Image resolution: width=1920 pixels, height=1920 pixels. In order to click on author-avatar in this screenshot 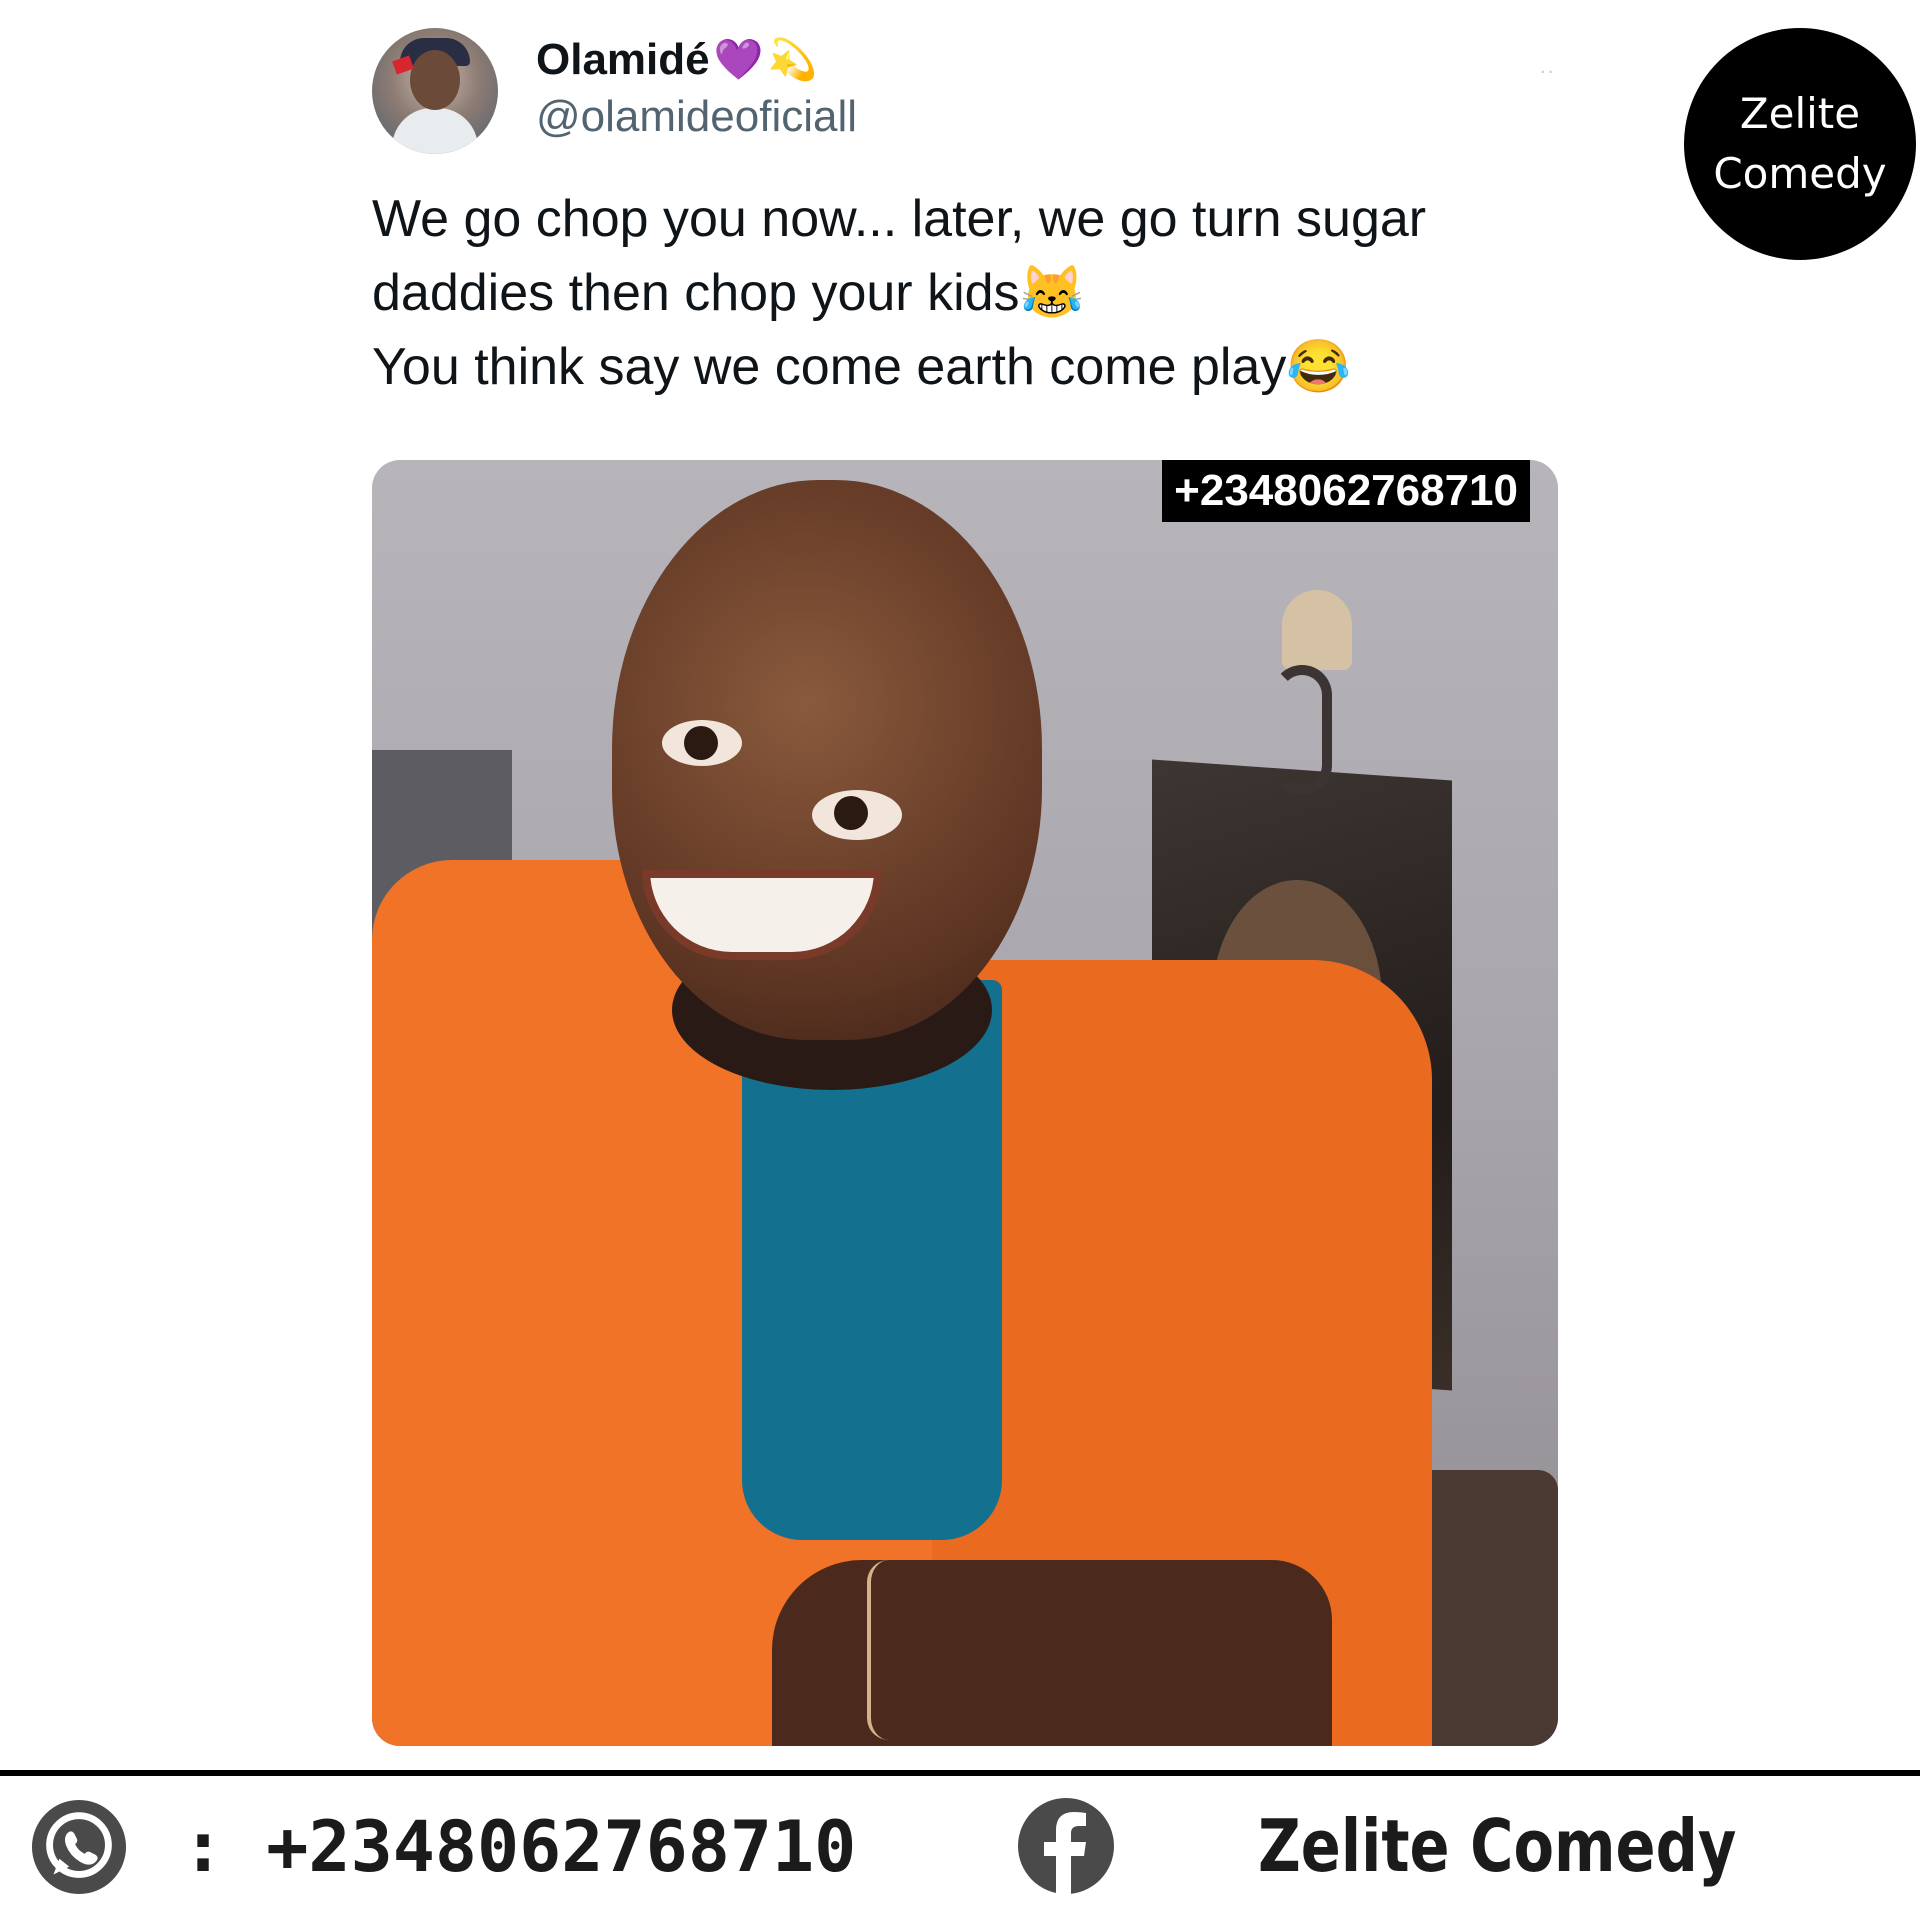, I will do `click(435, 91)`.